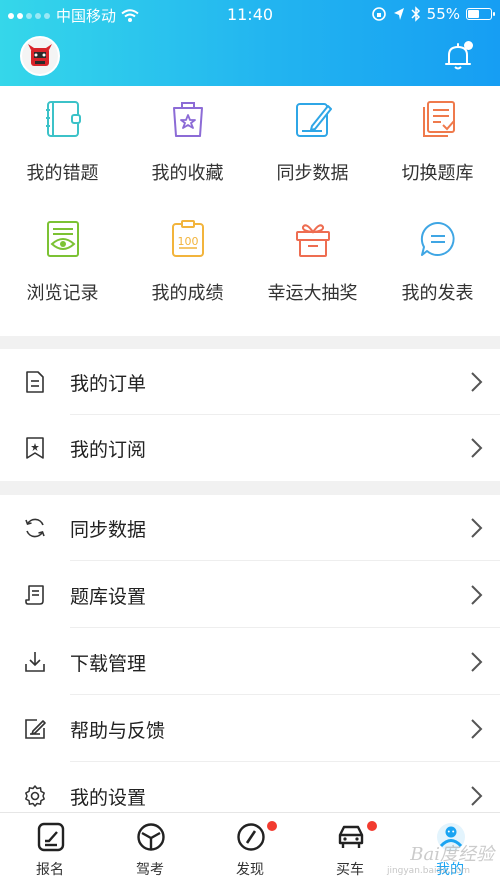  I want to click on user-avatar-icon, so click(40, 56).